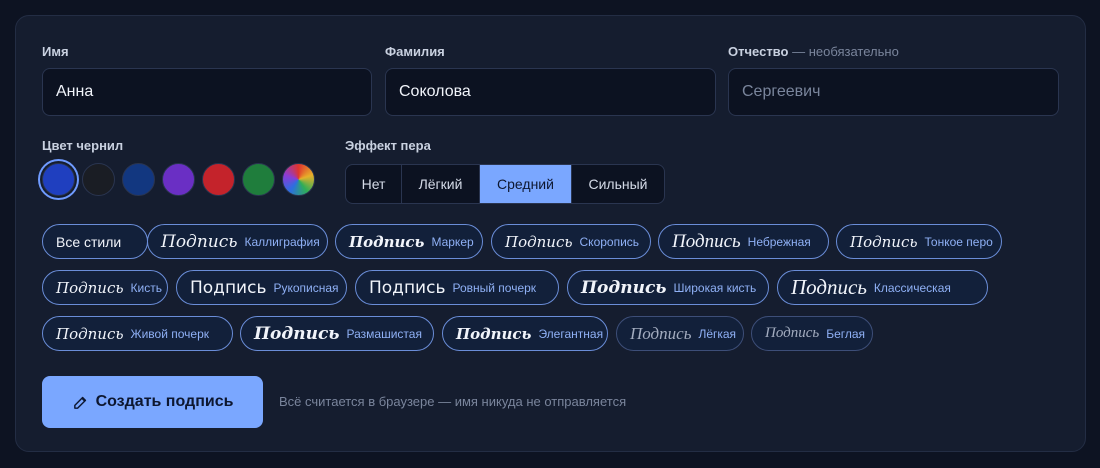 The image size is (1100, 468). I want to click on style-chip: Подпись Элегантная, so click(525, 333).